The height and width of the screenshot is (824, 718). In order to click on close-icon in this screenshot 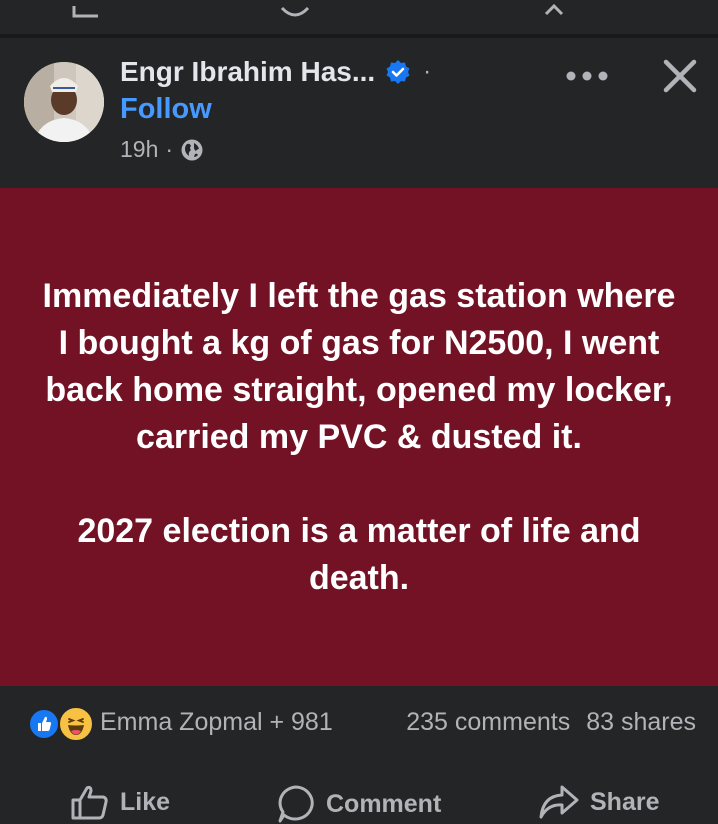, I will do `click(680, 76)`.